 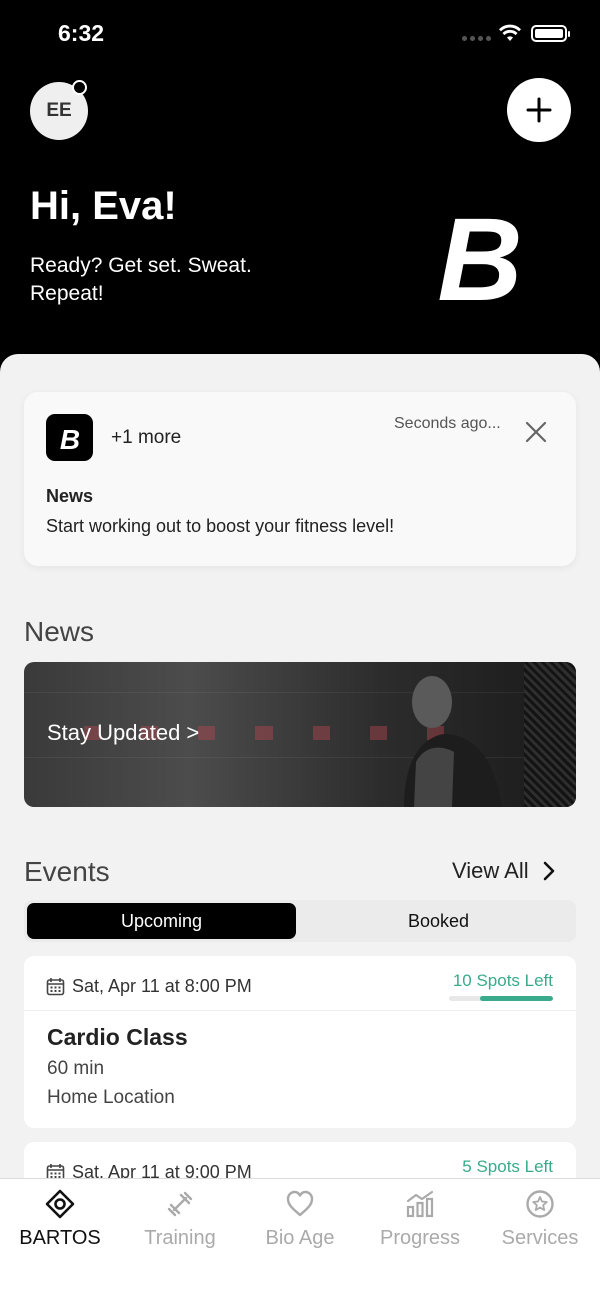 What do you see at coordinates (70, 496) in the screenshot?
I see `notification-title: News` at bounding box center [70, 496].